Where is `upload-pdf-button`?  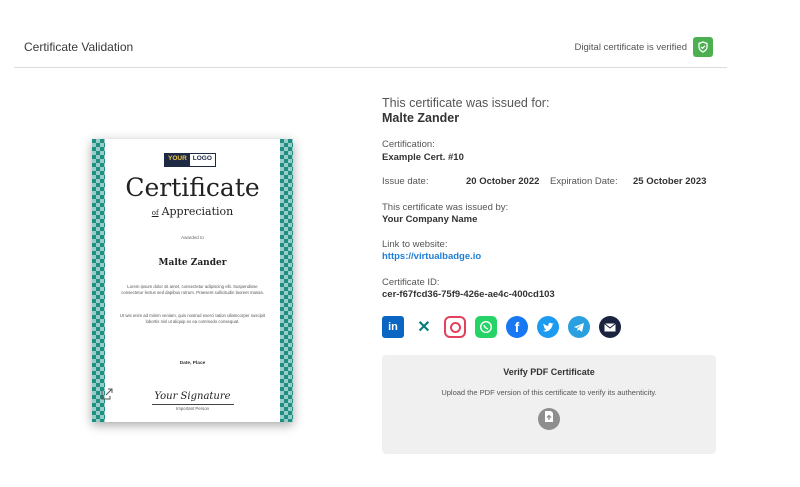
upload-pdf-button is located at coordinates (549, 419).